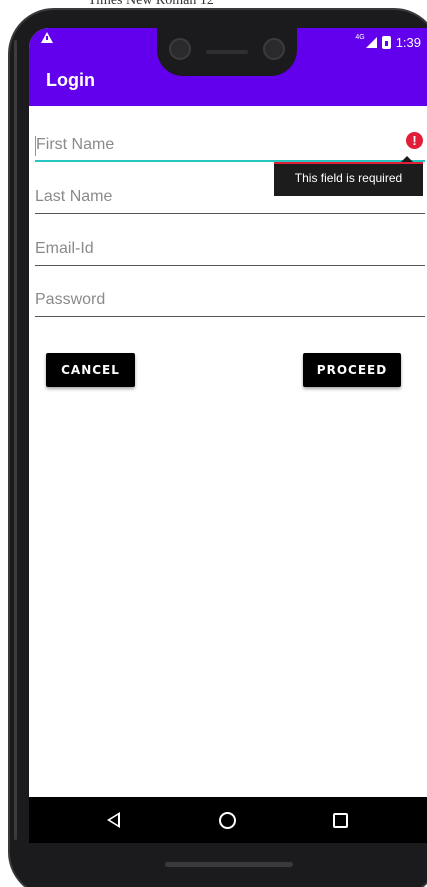 Image resolution: width=427 pixels, height=887 pixels. What do you see at coordinates (64, 248) in the screenshot?
I see `email-placeholder: Email-Id` at bounding box center [64, 248].